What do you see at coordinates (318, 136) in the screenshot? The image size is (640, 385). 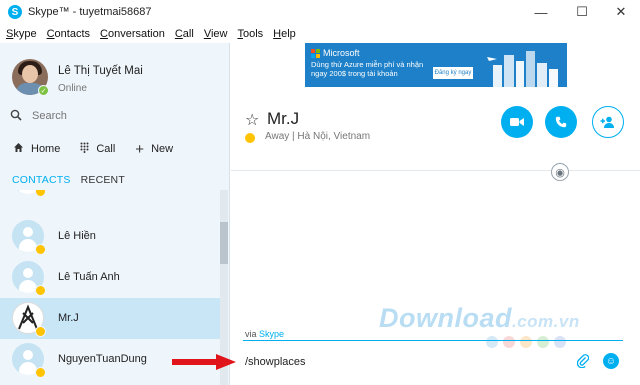 I see `conversation-status-line: Away | Hà Nội, Vietnam` at bounding box center [318, 136].